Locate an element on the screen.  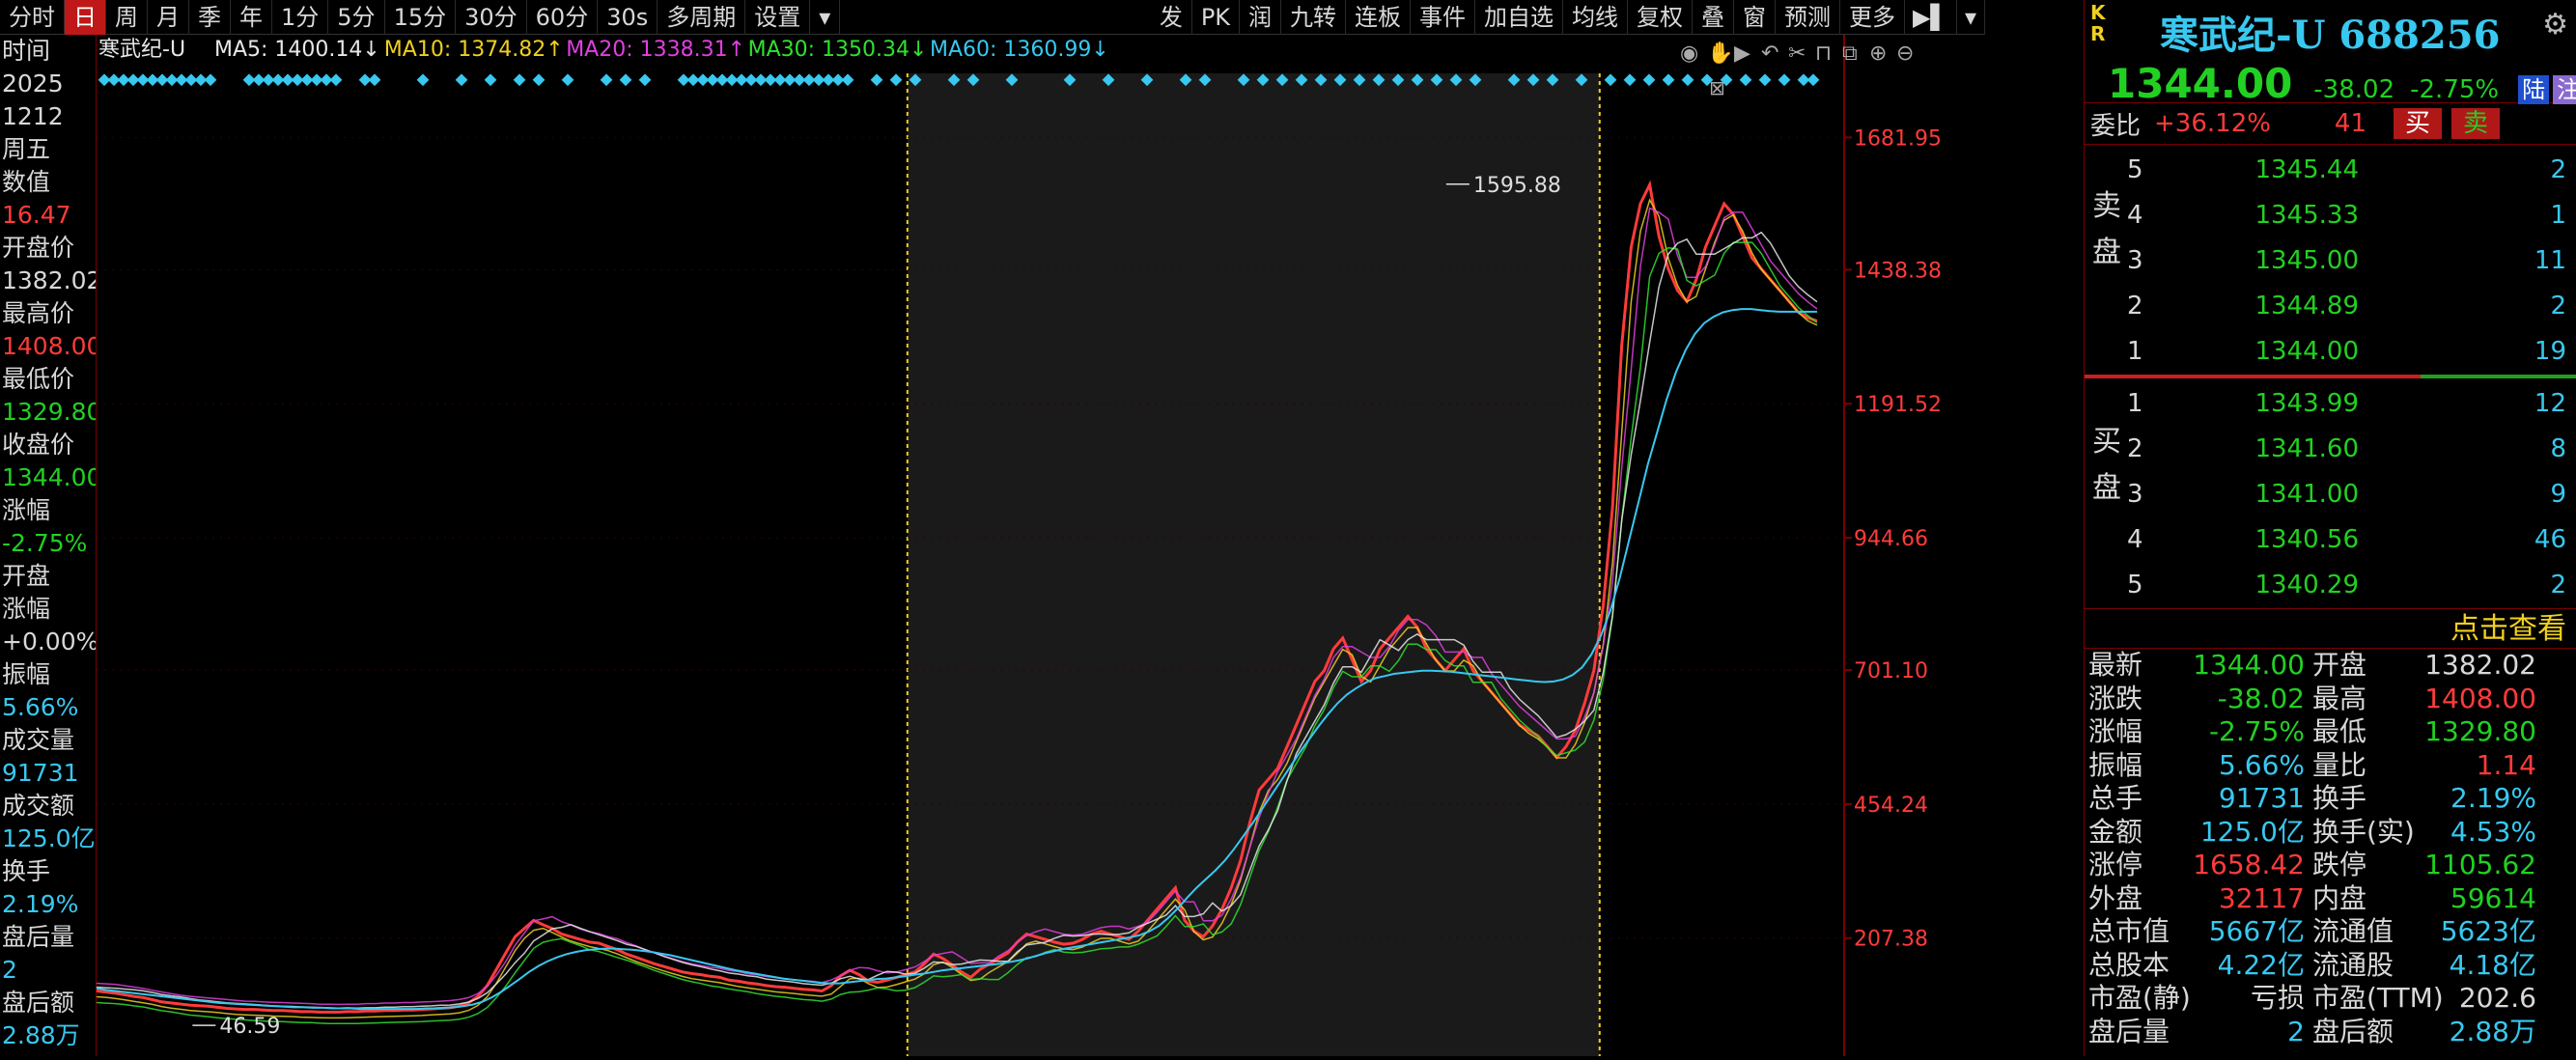
copy-icon: ⧉ is located at coordinates (1850, 54).